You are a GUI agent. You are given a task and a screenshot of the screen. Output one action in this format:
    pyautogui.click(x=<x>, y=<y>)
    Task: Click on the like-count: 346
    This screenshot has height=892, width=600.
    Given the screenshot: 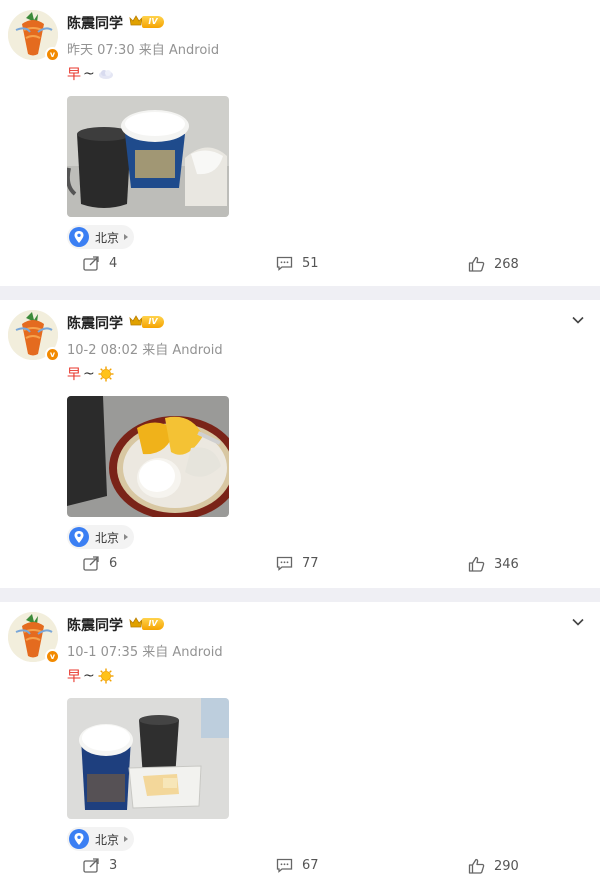 What is the action you would take?
    pyautogui.click(x=506, y=564)
    